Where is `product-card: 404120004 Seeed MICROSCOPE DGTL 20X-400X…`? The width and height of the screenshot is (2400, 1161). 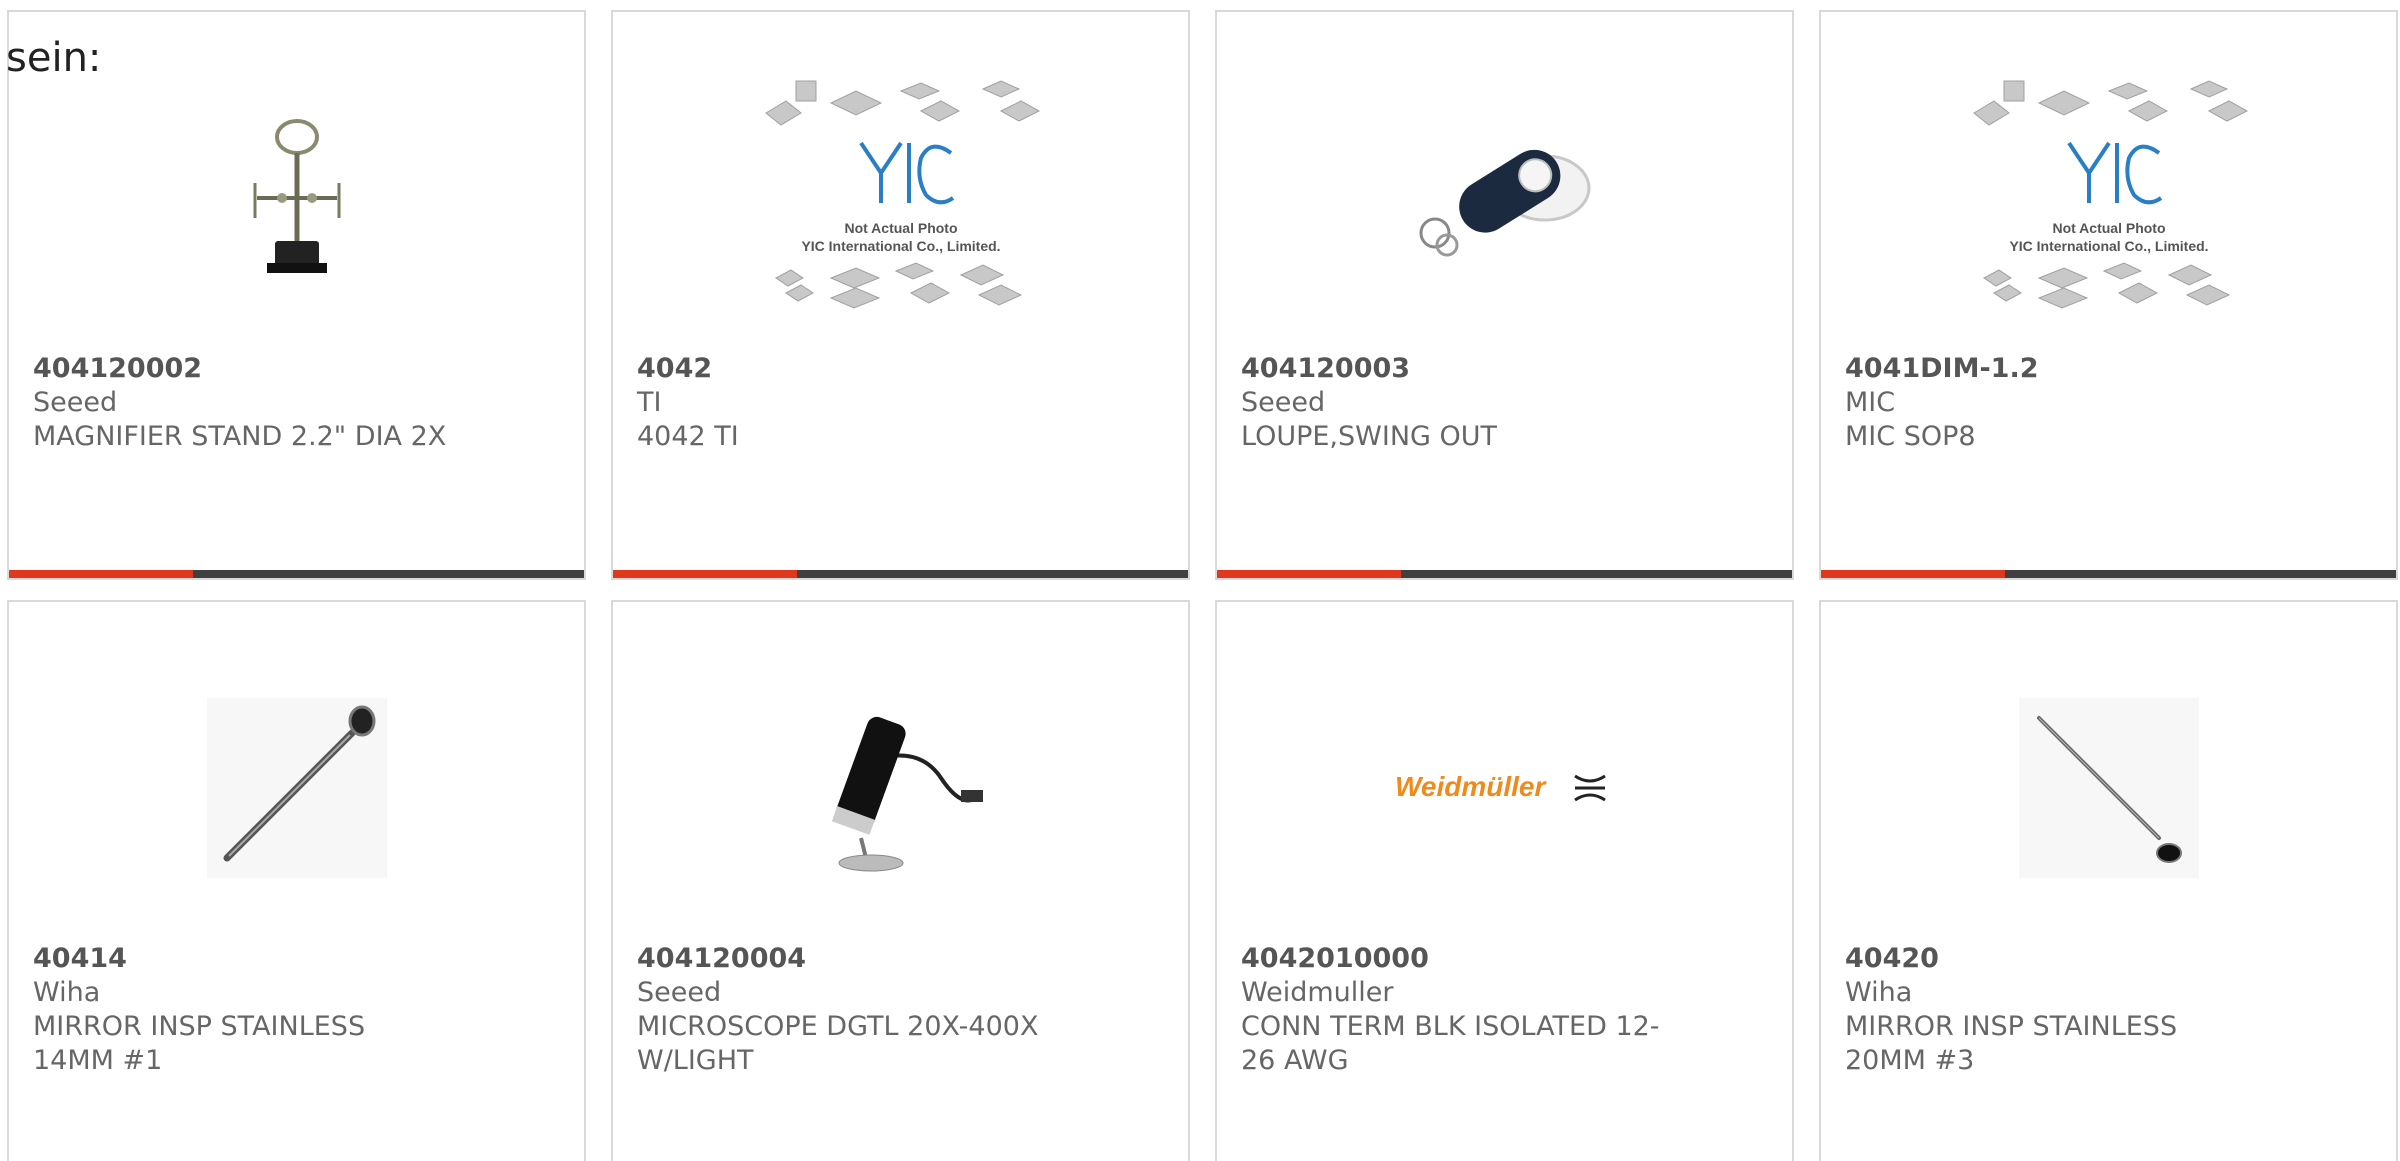 product-card: 404120004 Seeed MICROSCOPE DGTL 20X-400X… is located at coordinates (900, 880).